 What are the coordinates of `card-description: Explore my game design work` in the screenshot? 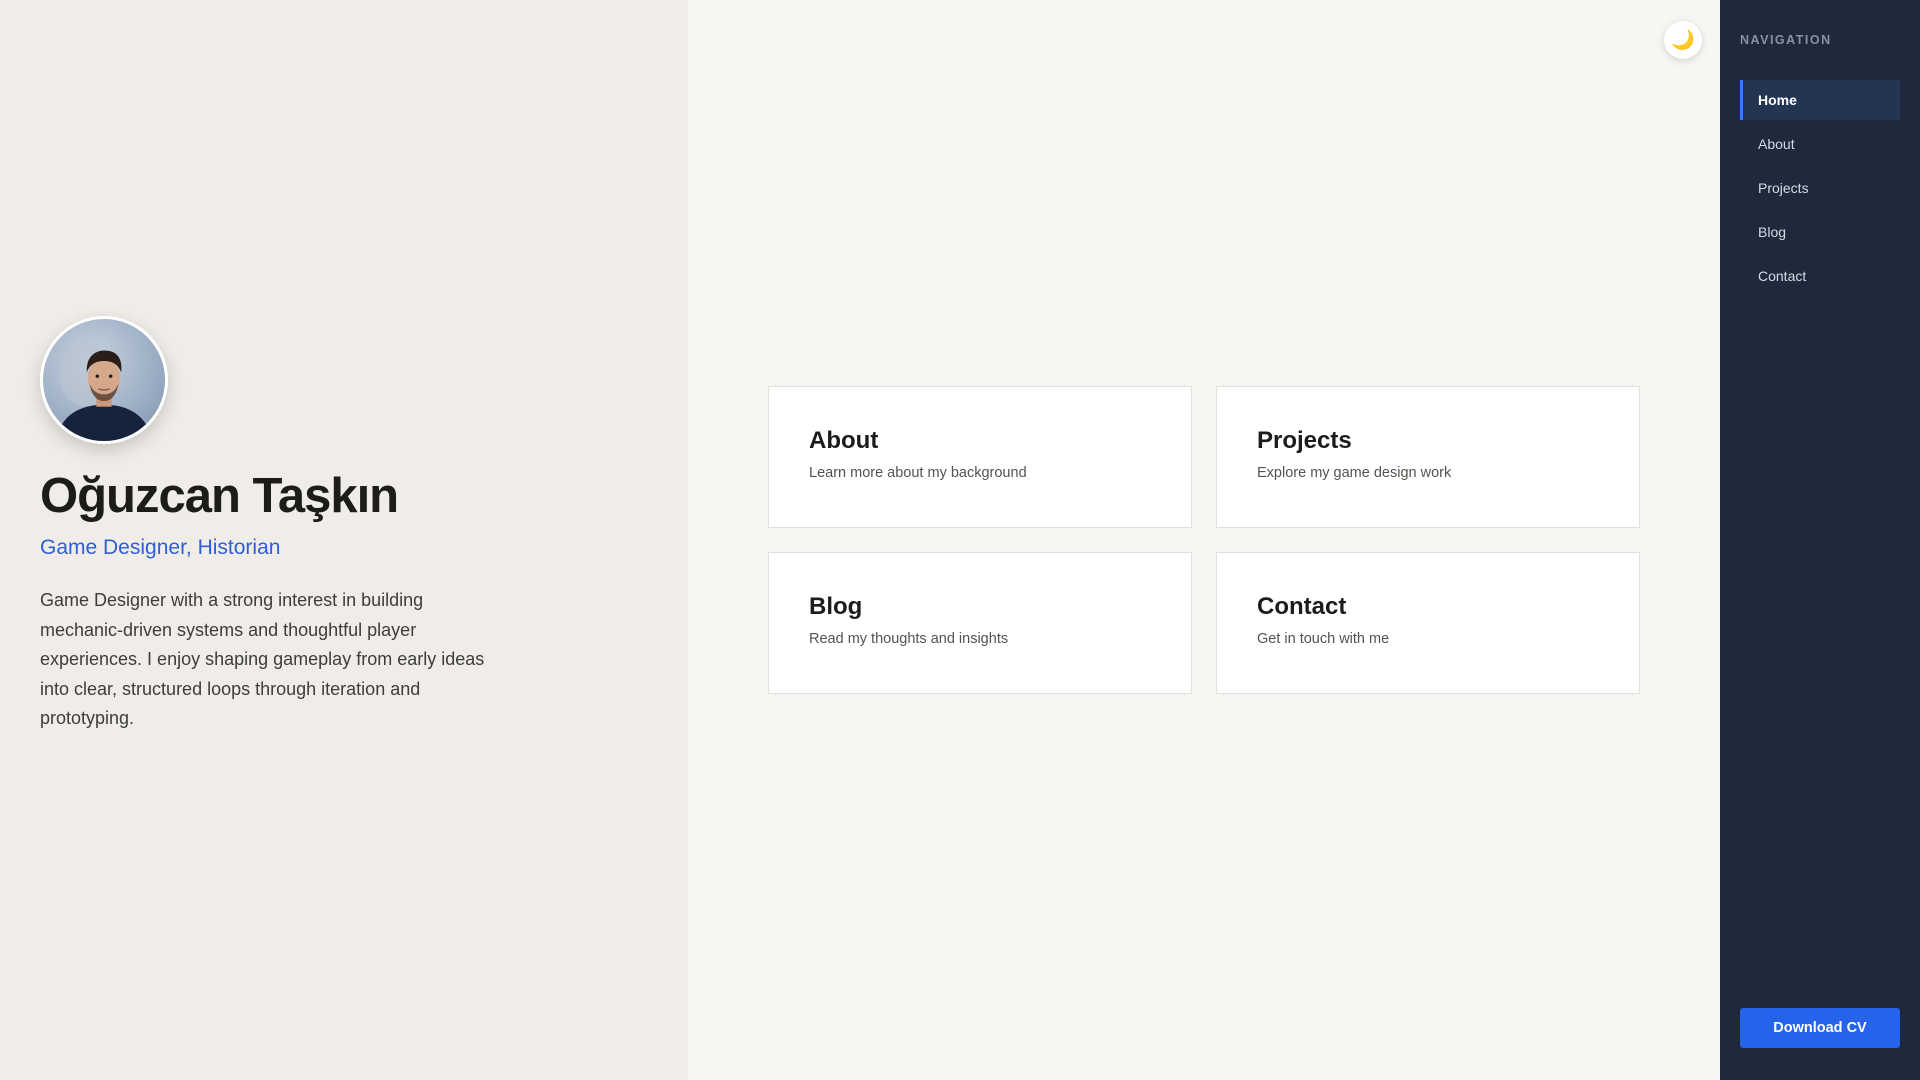 It's located at (1354, 473).